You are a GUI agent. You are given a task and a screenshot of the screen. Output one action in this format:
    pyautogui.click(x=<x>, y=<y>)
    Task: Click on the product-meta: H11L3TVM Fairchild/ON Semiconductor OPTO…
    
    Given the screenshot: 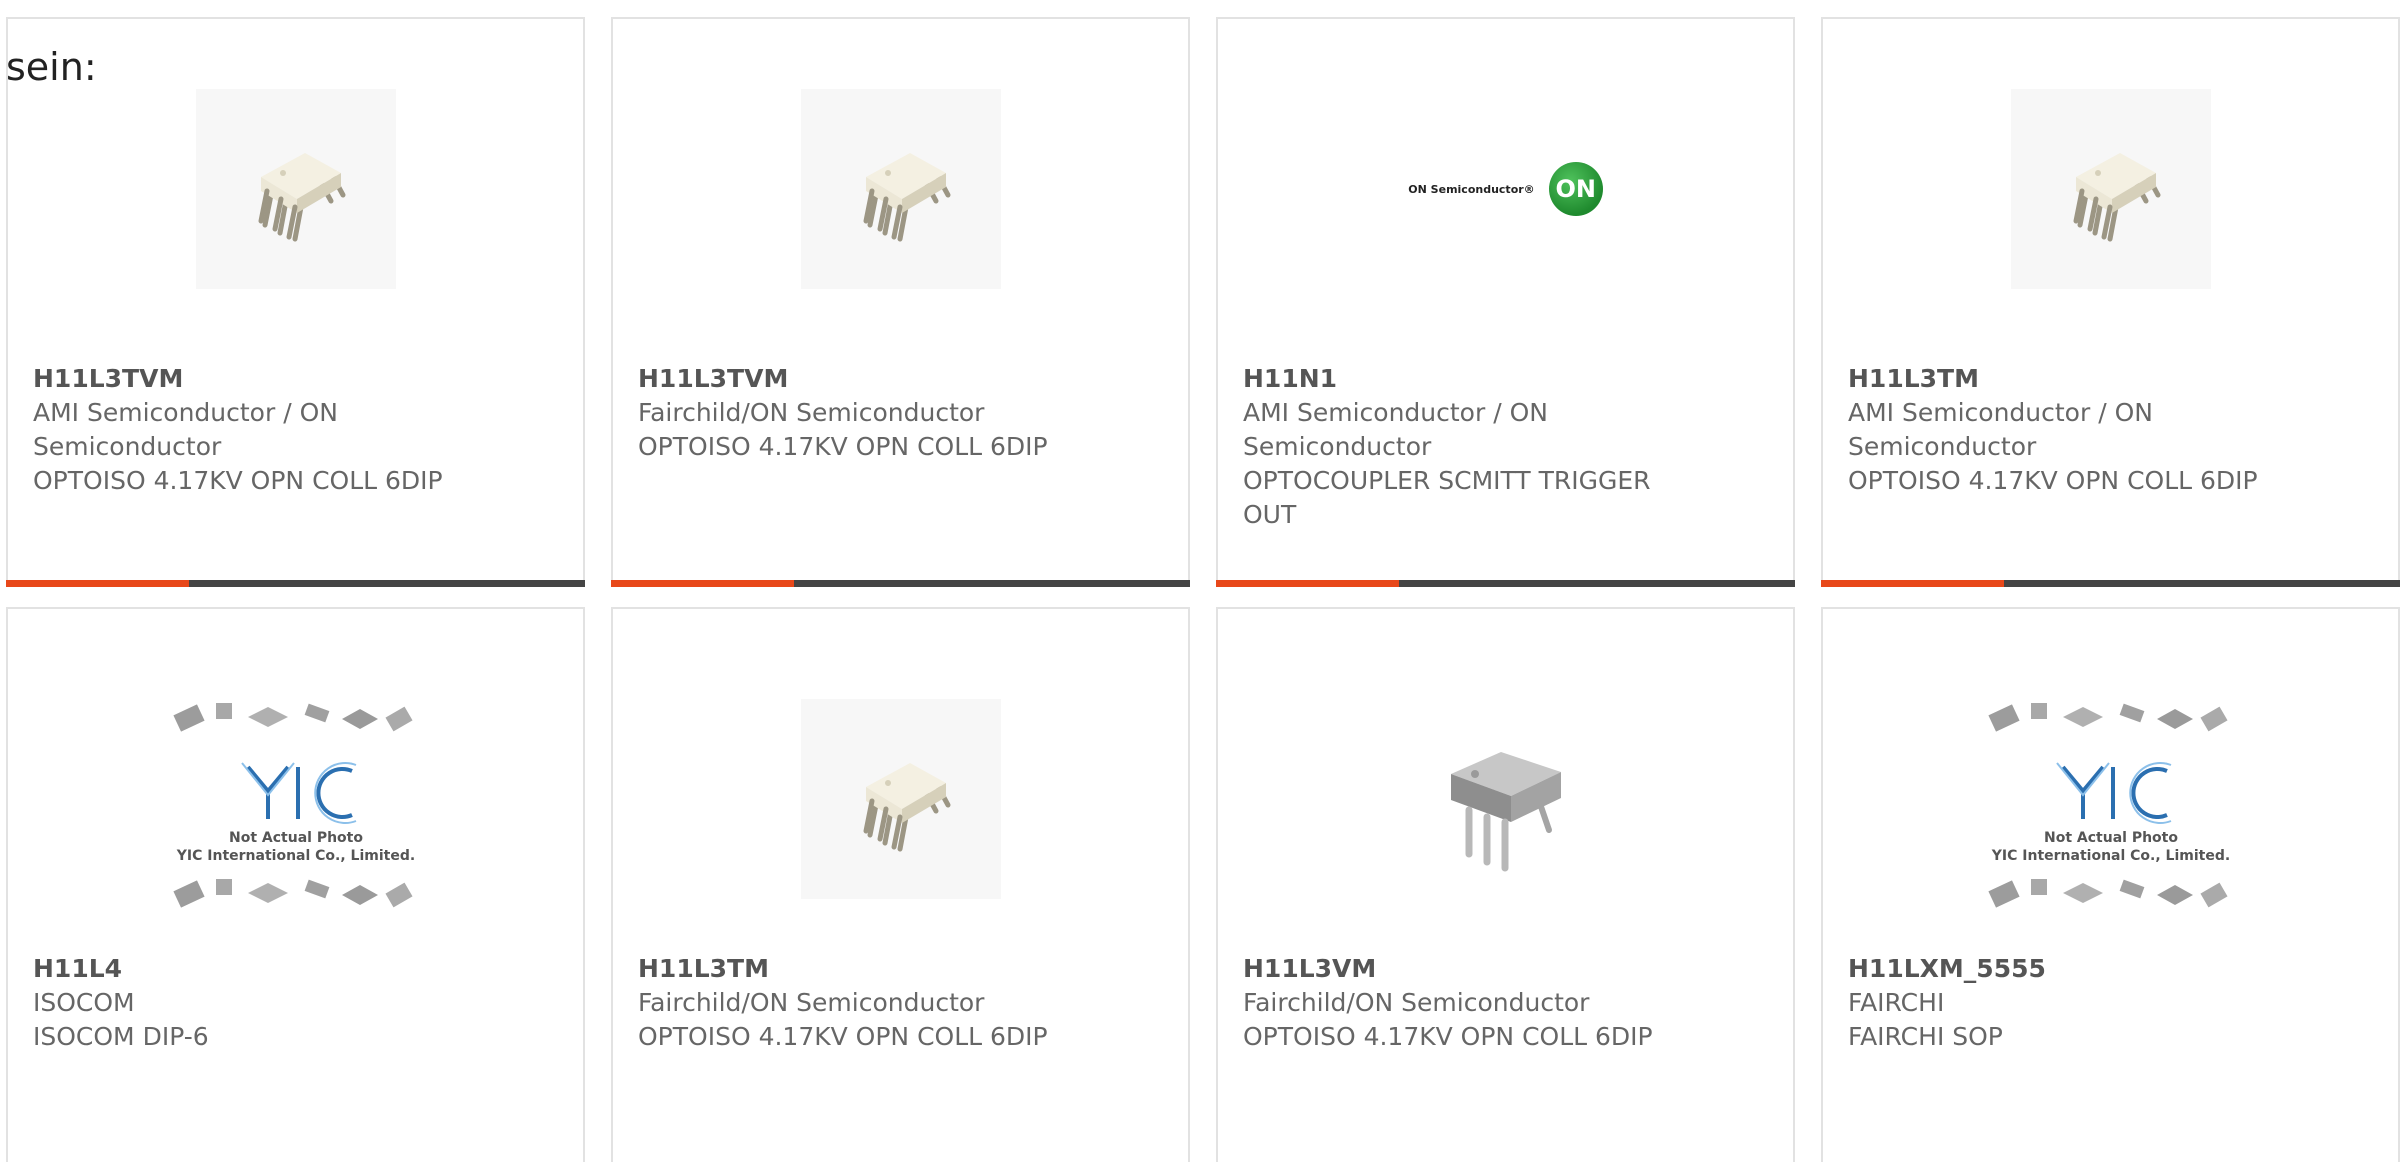 What is the action you would take?
    pyautogui.click(x=868, y=413)
    